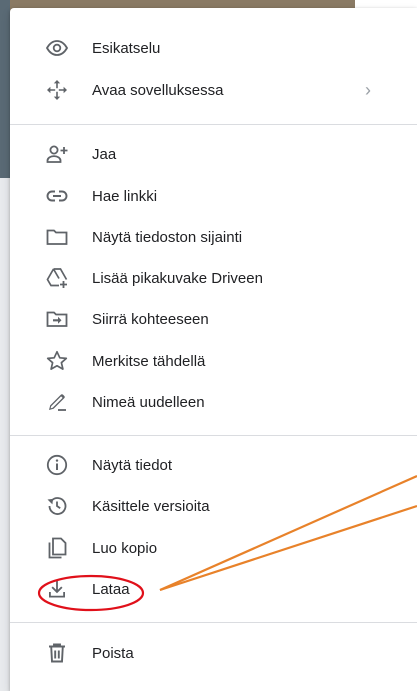  What do you see at coordinates (213, 653) in the screenshot?
I see `menu-item-remove: Poista` at bounding box center [213, 653].